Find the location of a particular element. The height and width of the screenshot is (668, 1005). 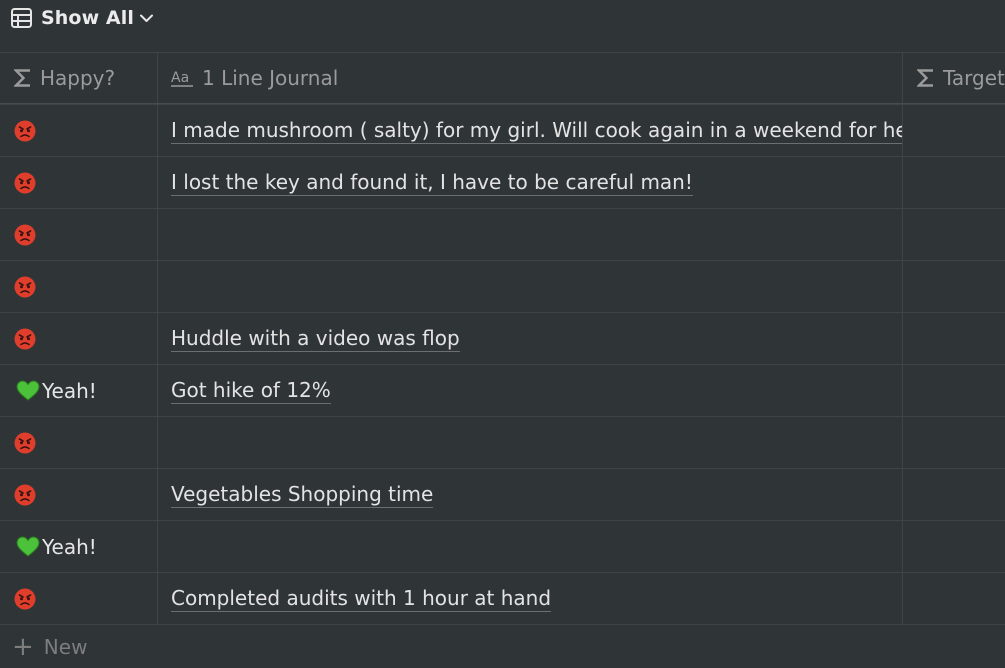

table-row: Yeah! is located at coordinates (502, 546).